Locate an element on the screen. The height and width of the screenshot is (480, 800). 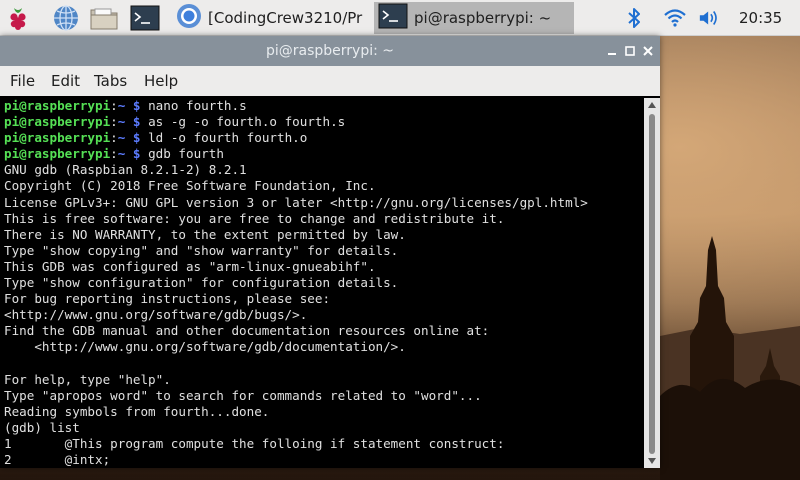
task-label: [CodingCrew3210/Pr is located at coordinates (285, 18).